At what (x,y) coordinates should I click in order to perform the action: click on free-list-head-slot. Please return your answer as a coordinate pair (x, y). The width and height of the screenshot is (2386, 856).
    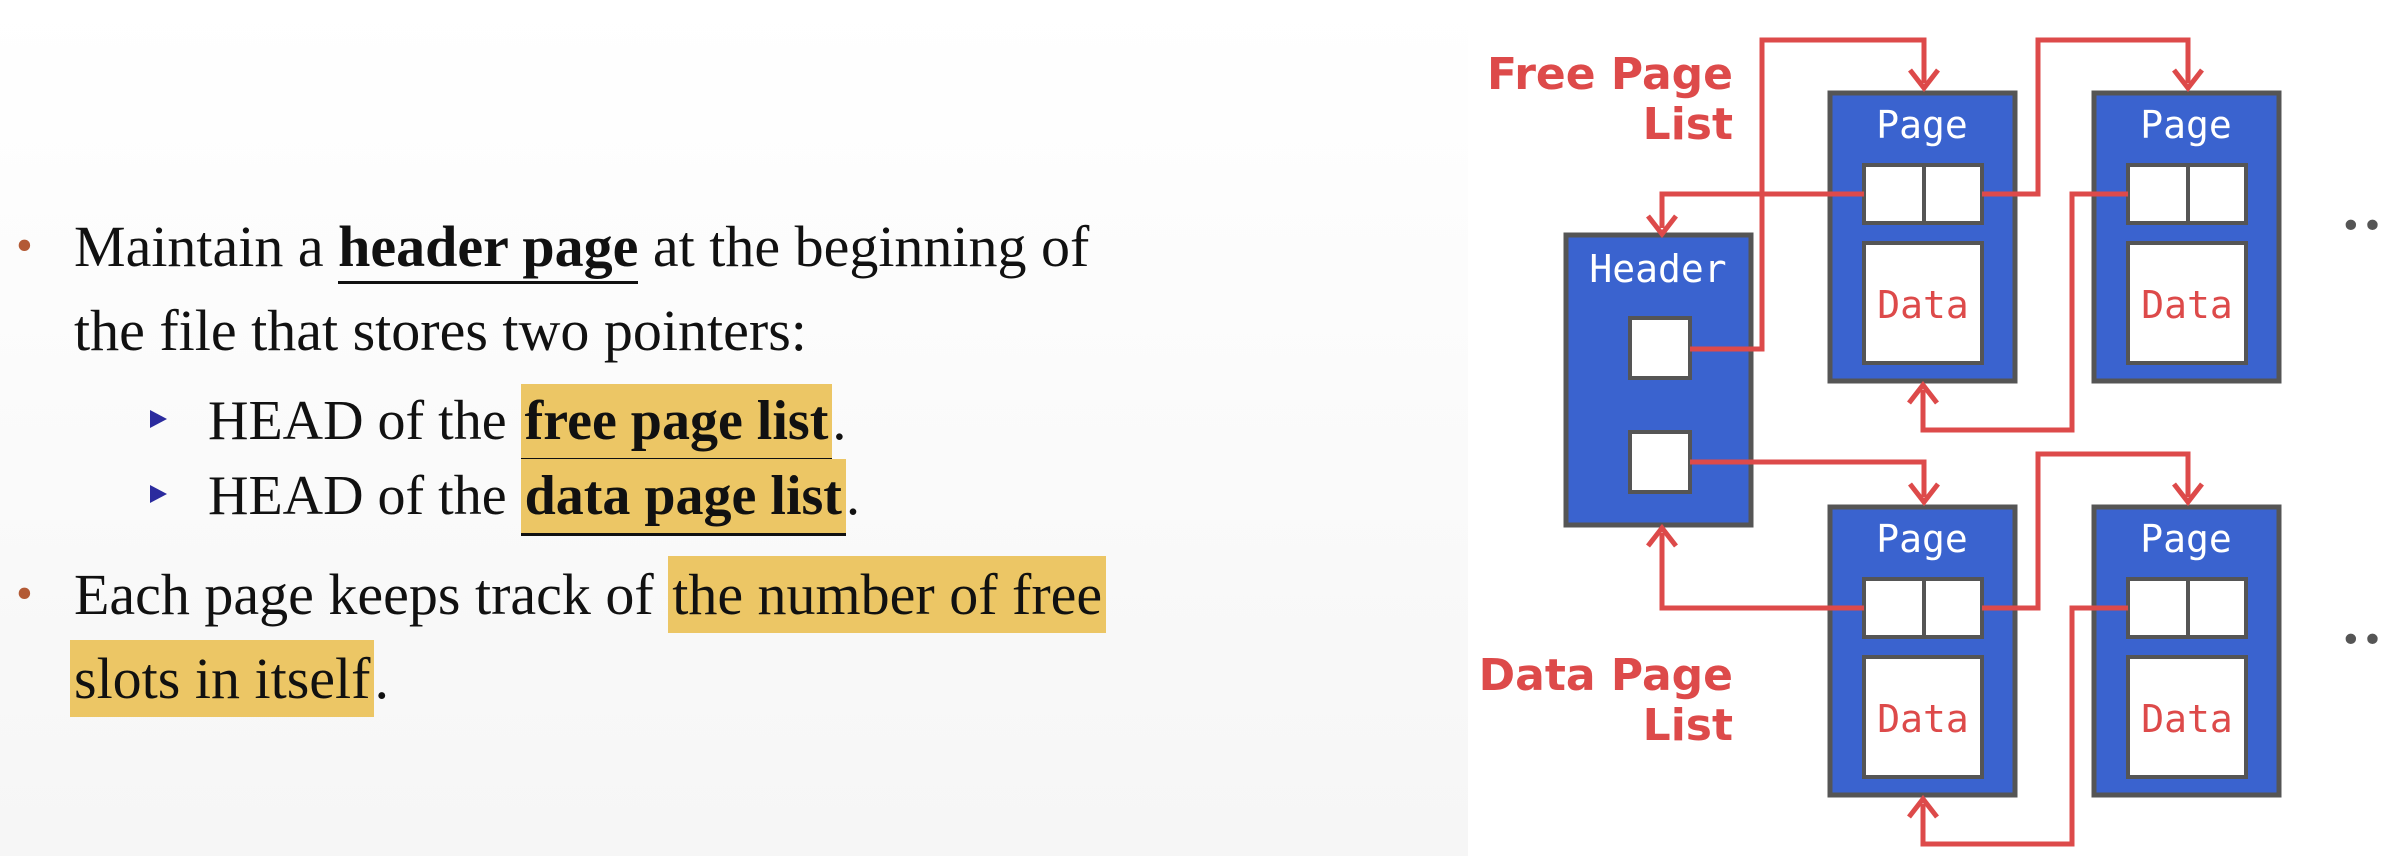
    Looking at the image, I should click on (1660, 348).